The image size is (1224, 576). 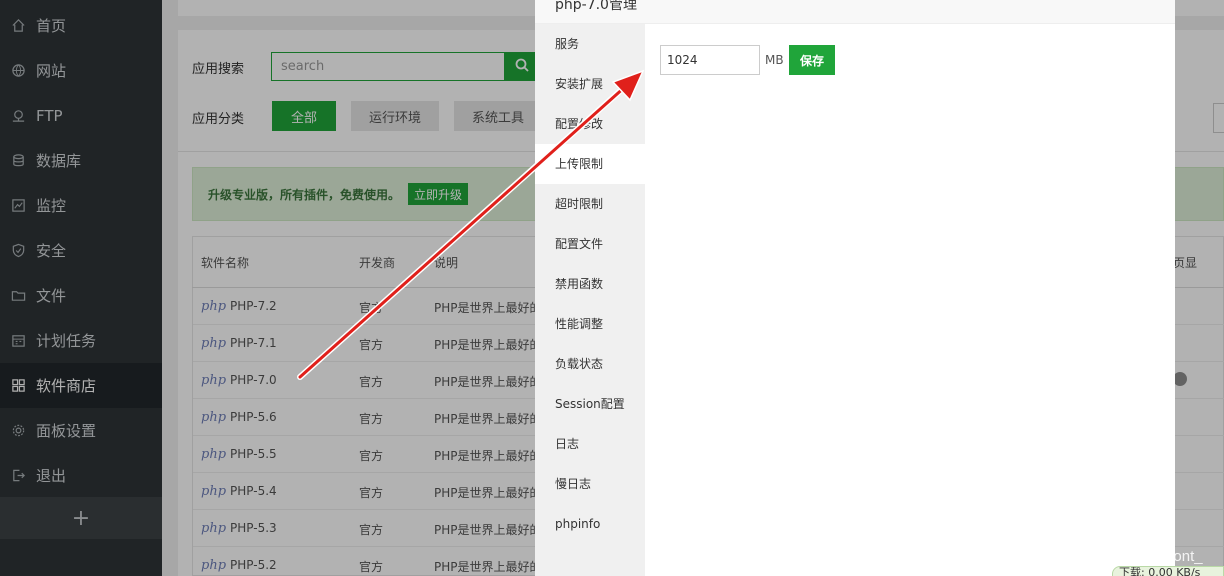 What do you see at coordinates (590, 84) in the screenshot?
I see `dialog-menu-item: 安装扩展` at bounding box center [590, 84].